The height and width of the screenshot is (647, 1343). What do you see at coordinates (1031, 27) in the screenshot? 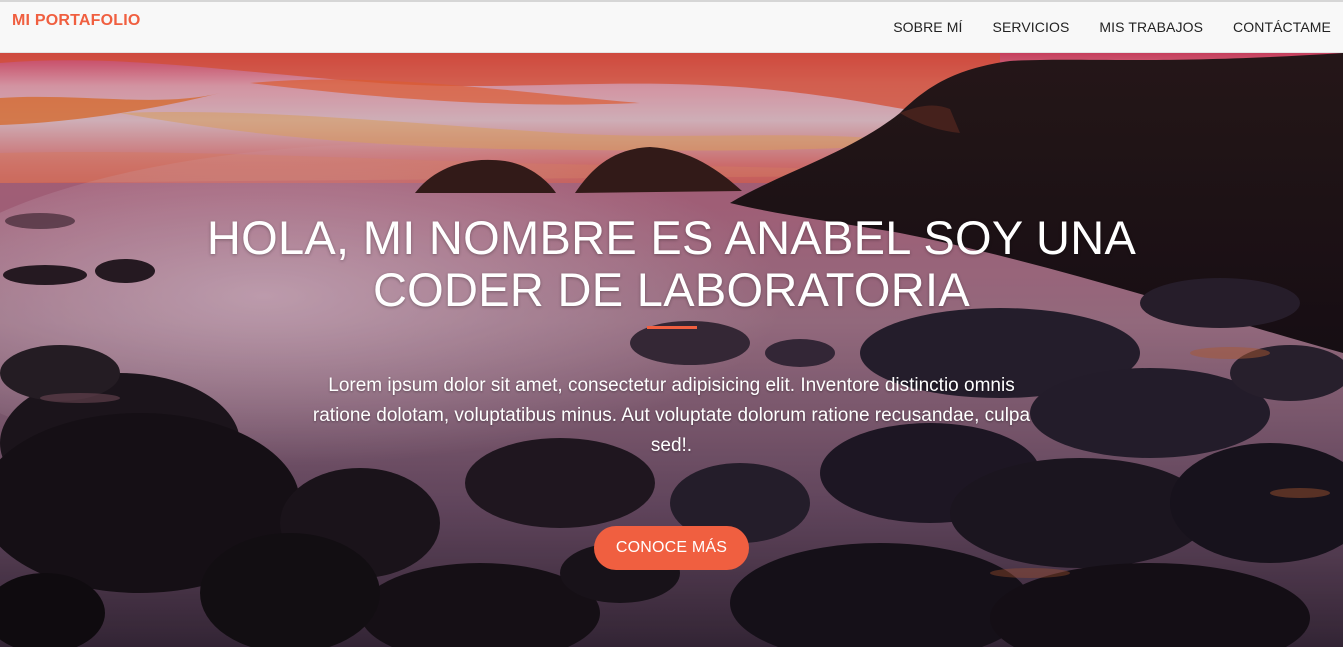
I see `nav-link-servicios: SERVICIOS` at bounding box center [1031, 27].